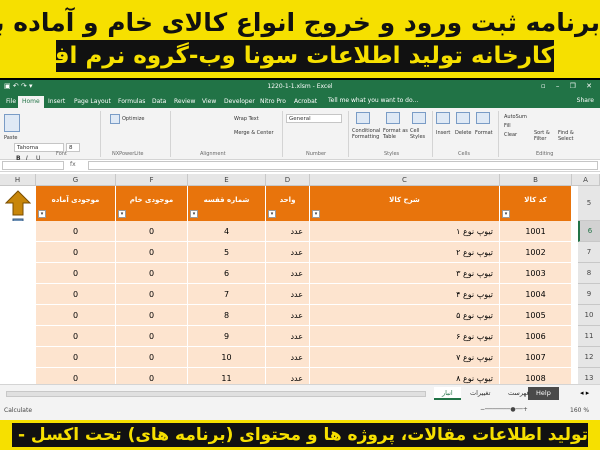 The width and height of the screenshot is (600, 450). What do you see at coordinates (152, 180) in the screenshot?
I see `column-header-f: F` at bounding box center [152, 180].